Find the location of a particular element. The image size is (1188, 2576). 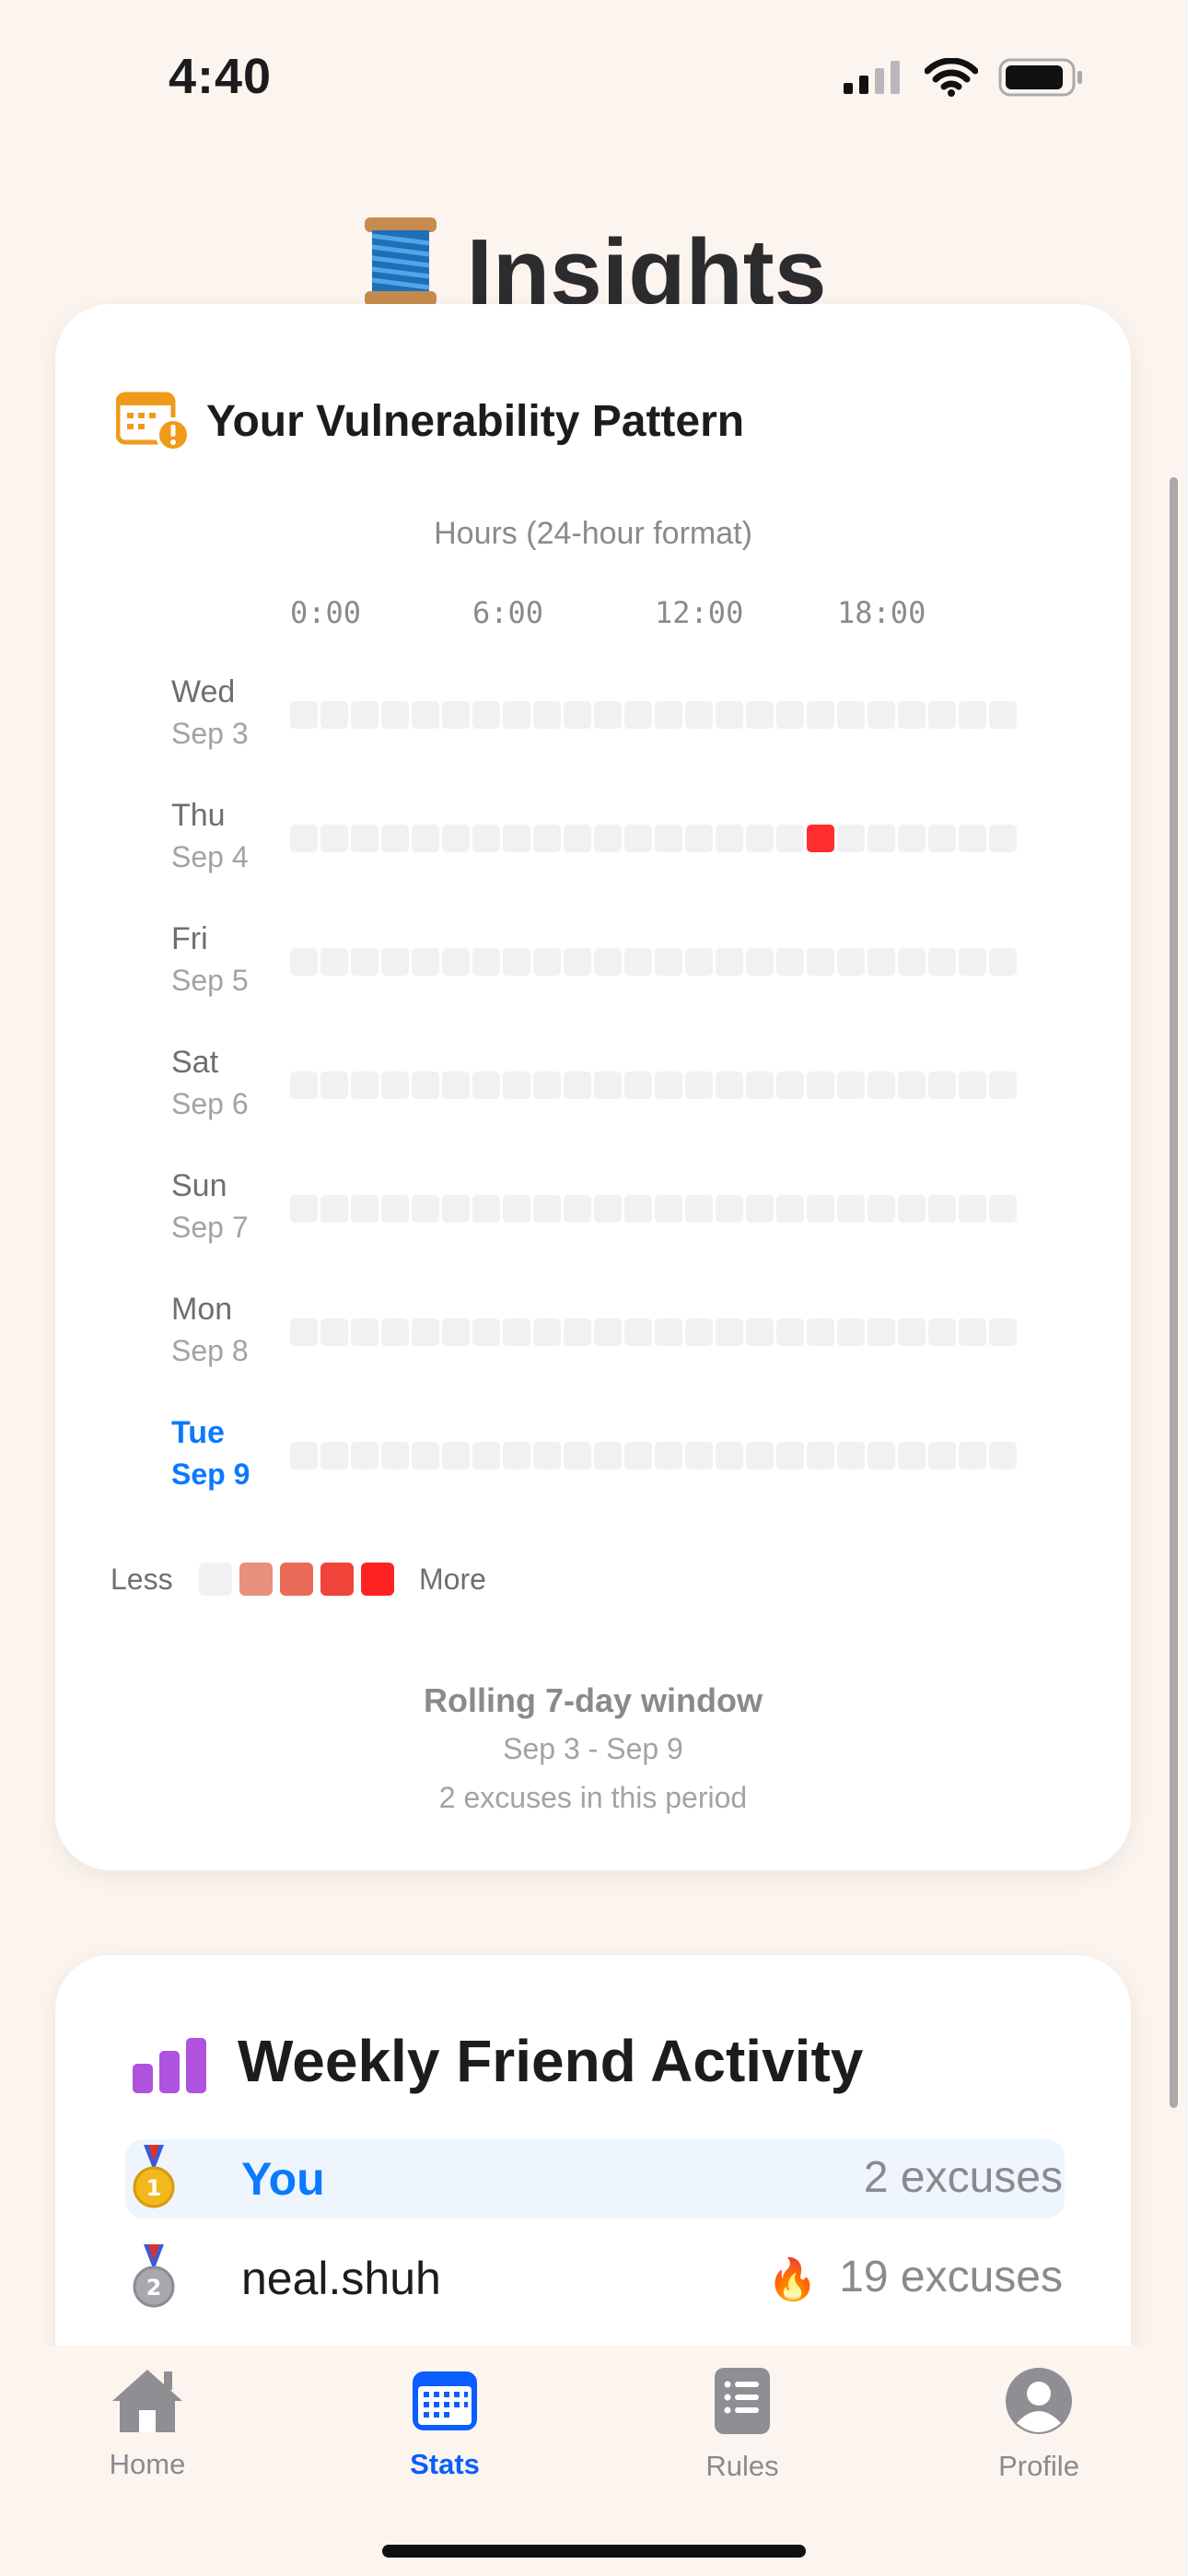

leaderboard-row-neal-shuh: 2 neal.shuh 🔥 19 excuses is located at coordinates (595, 2278).